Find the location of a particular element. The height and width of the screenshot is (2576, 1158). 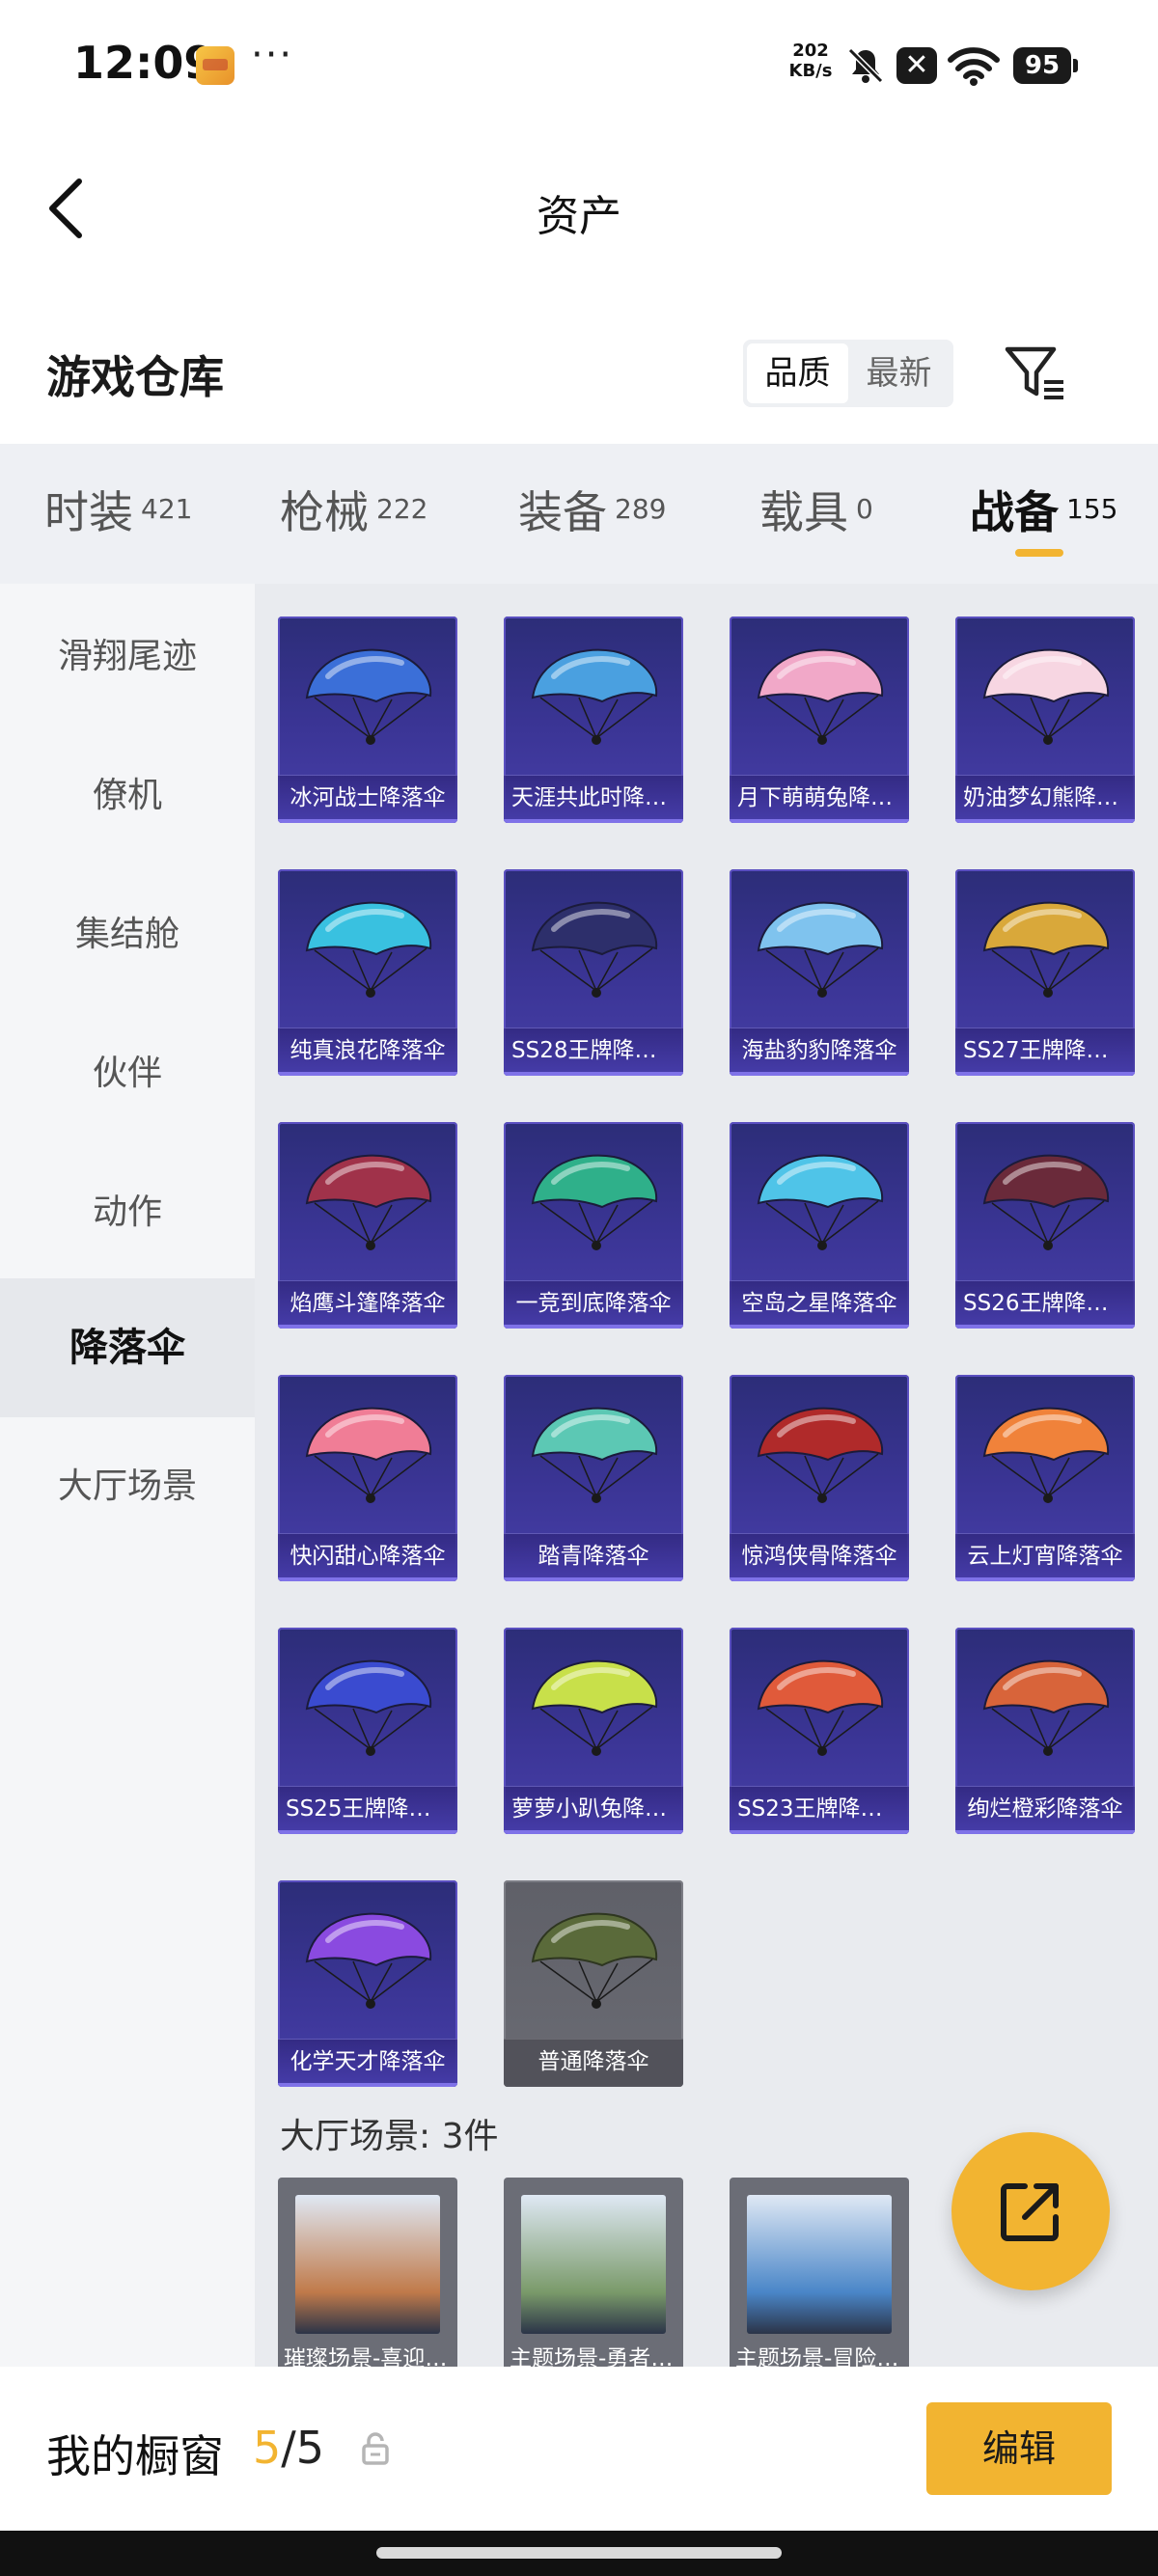

tab-fashion: 时装 421 is located at coordinates (118, 510).